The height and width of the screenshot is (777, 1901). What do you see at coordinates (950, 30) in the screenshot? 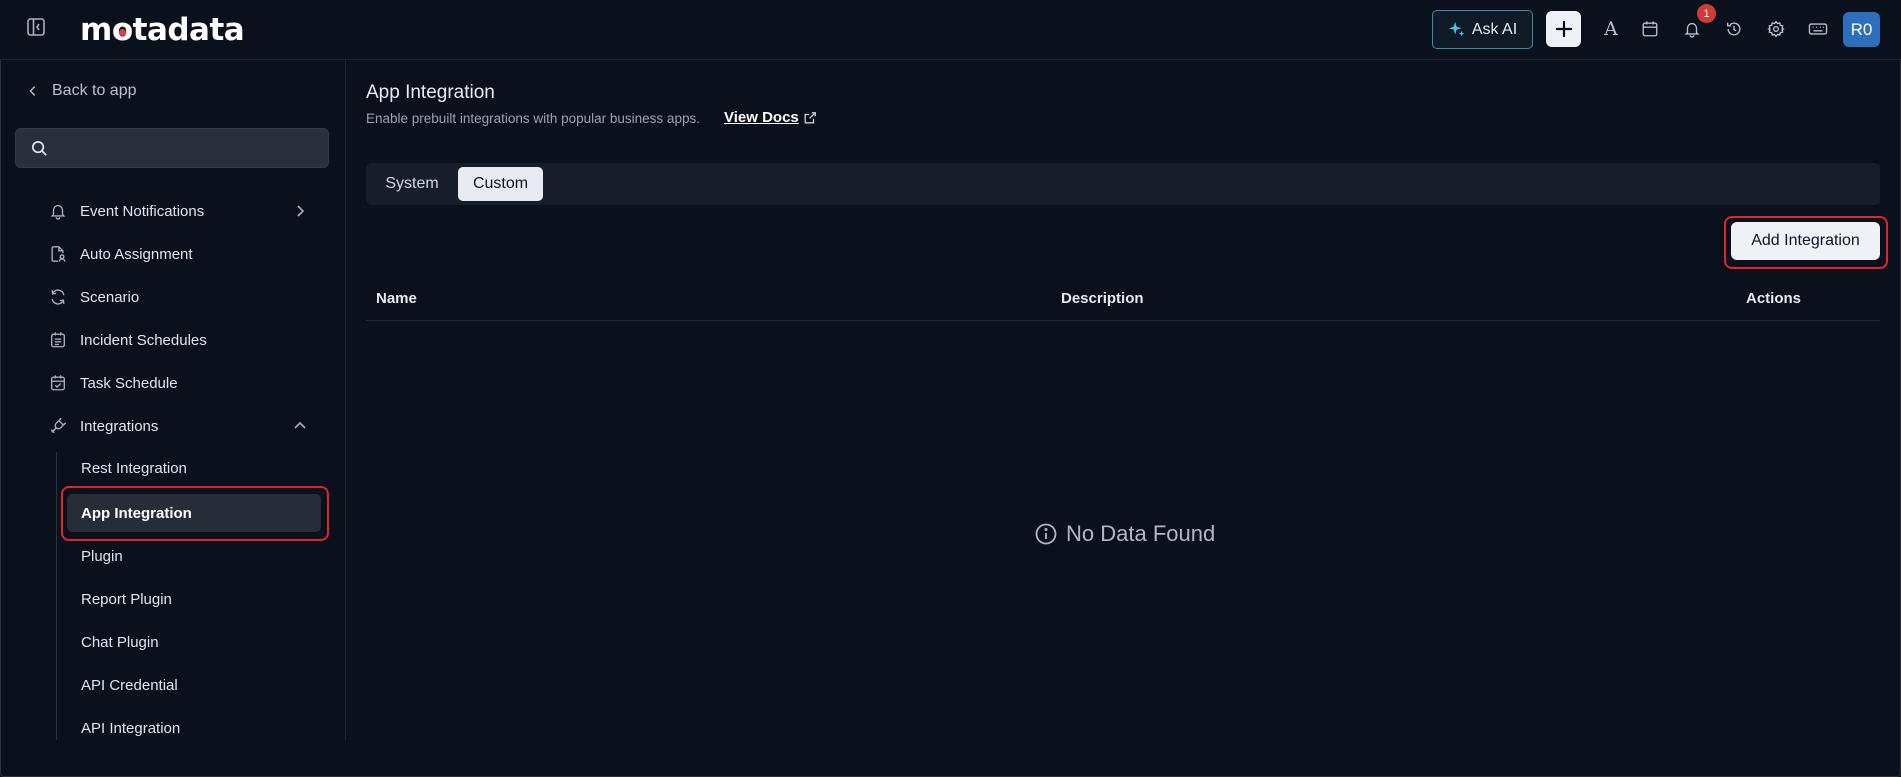
I see `top-bar: m o tadata Ask AI A 1 R0` at bounding box center [950, 30].